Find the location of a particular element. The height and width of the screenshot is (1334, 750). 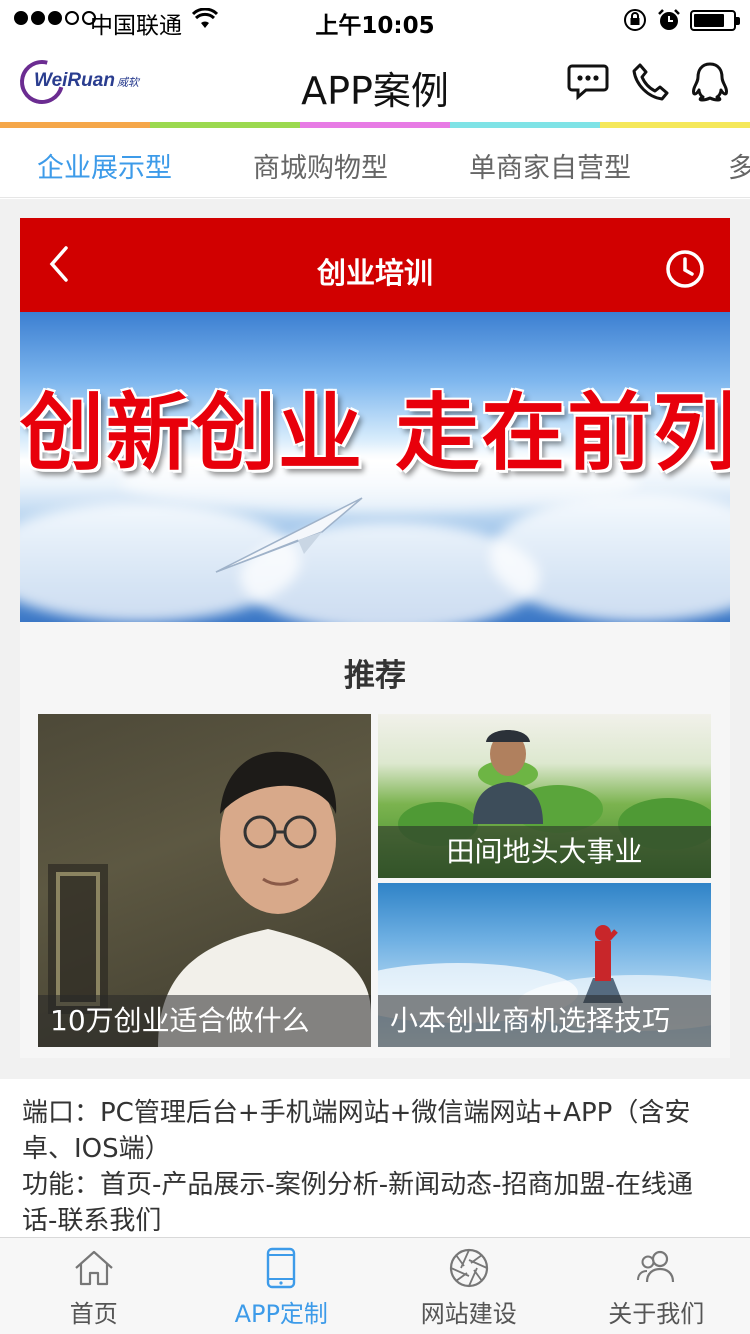

recommend-tile-bottom-right: 小本创业商机选择技巧 is located at coordinates (544, 965).